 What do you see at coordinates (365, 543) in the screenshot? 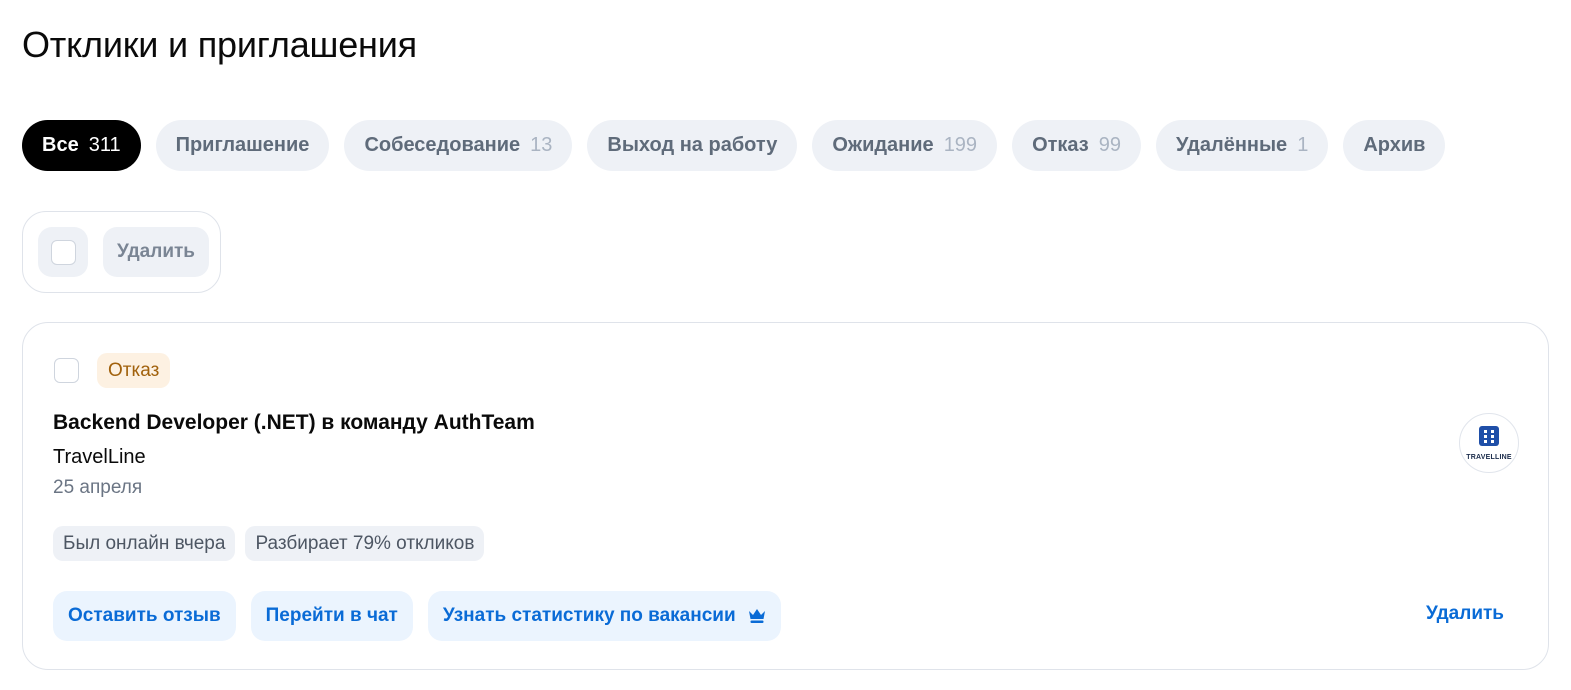
I see `response-rate-chip: Разбирает 79% откликов` at bounding box center [365, 543].